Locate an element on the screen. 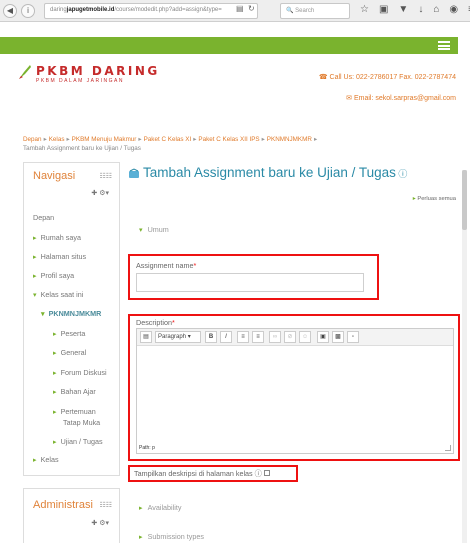 Image resolution: width=470 pixels, height=543 pixels. sidebar-item-kelas: ▸ Kelas is located at coordinates (46, 459).